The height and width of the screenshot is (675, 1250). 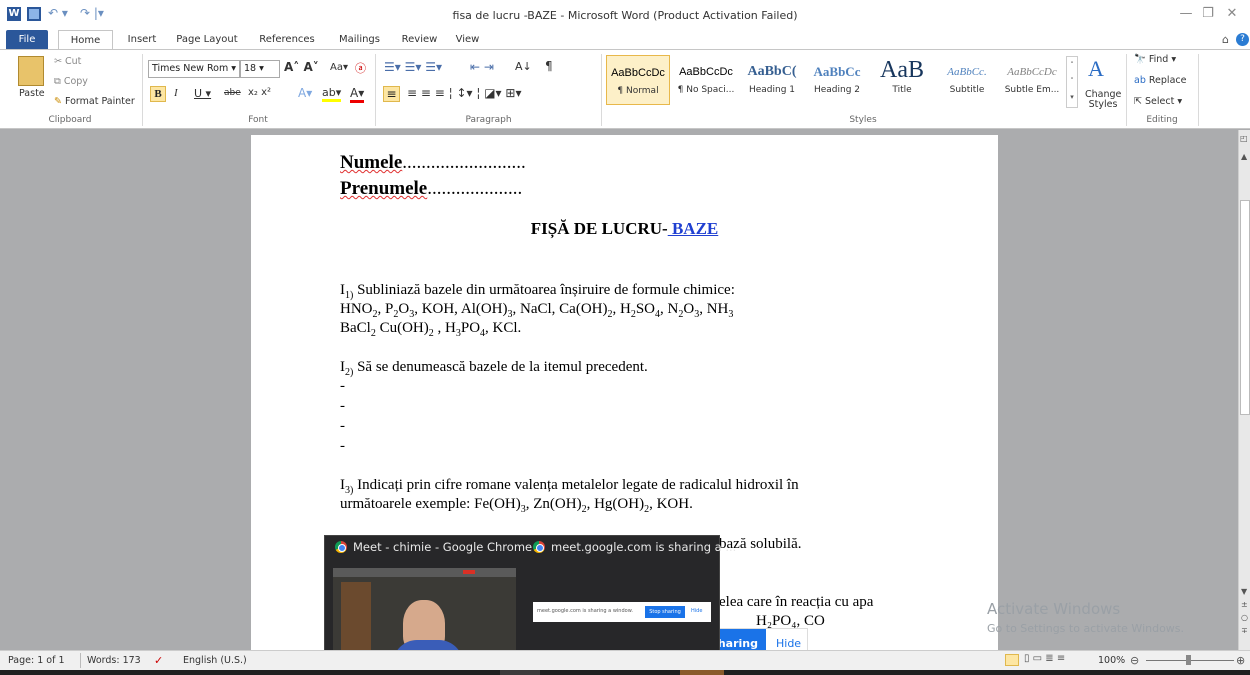 I want to click on scroll-up-icon: ▲, so click(x=1244, y=156).